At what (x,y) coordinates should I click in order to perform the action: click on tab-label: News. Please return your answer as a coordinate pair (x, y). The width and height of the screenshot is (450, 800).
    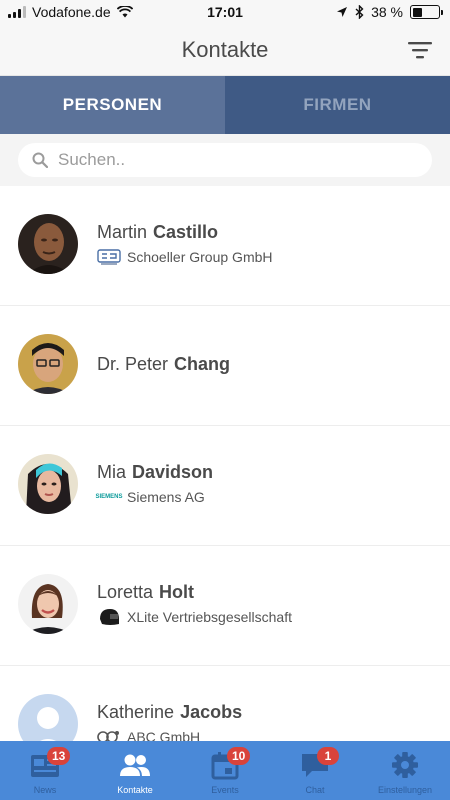
    Looking at the image, I should click on (45, 790).